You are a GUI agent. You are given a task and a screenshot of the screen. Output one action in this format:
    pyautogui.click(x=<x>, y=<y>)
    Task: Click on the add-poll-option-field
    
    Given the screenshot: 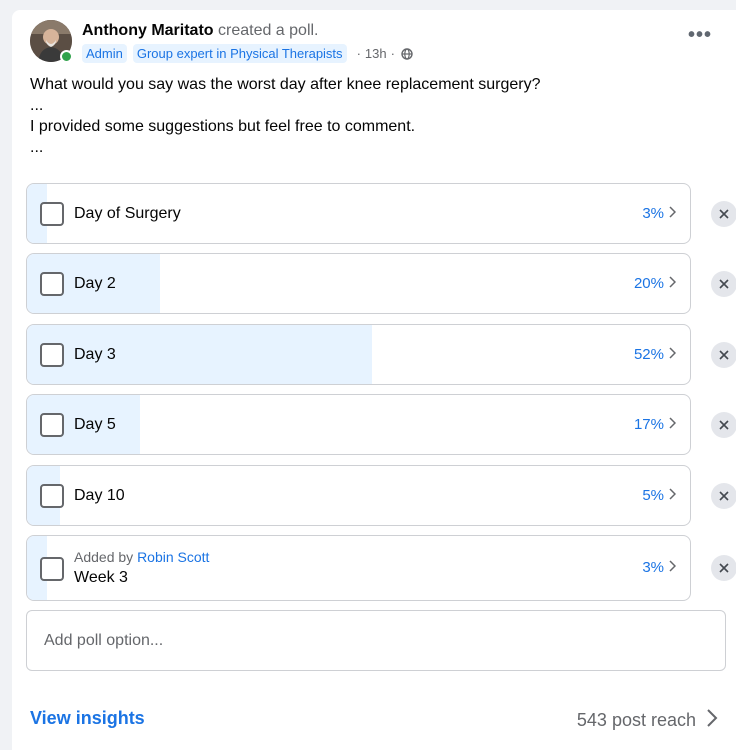 What is the action you would take?
    pyautogui.click(x=376, y=640)
    